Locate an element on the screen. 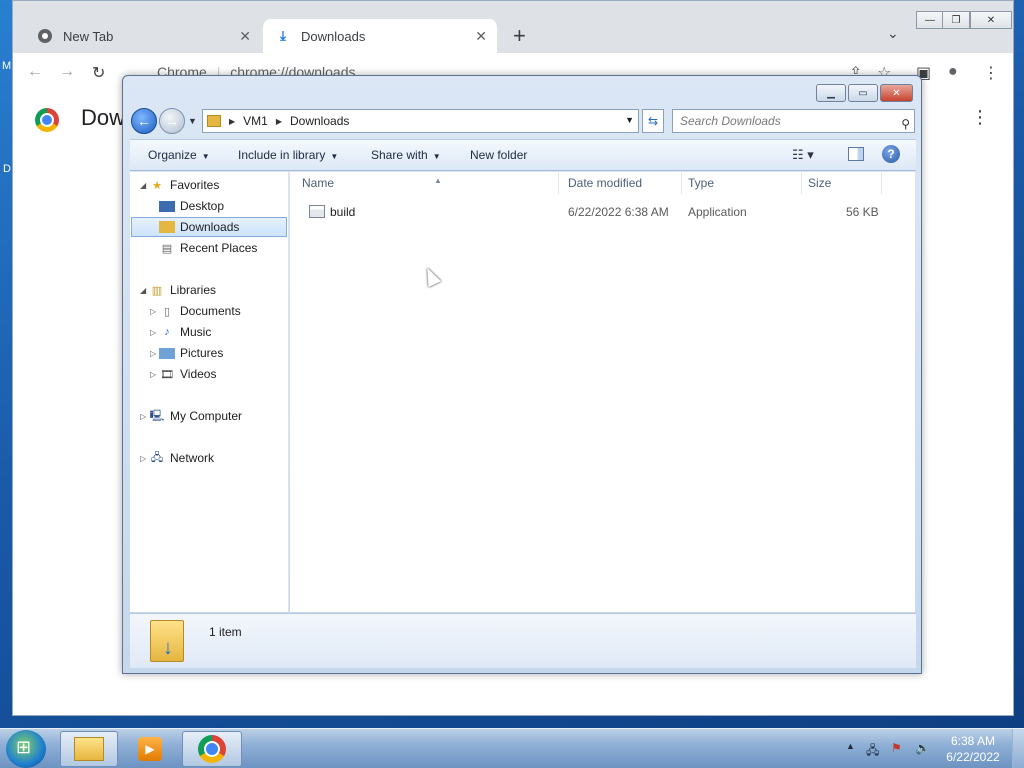  column-header-type: Type is located at coordinates (742, 183).